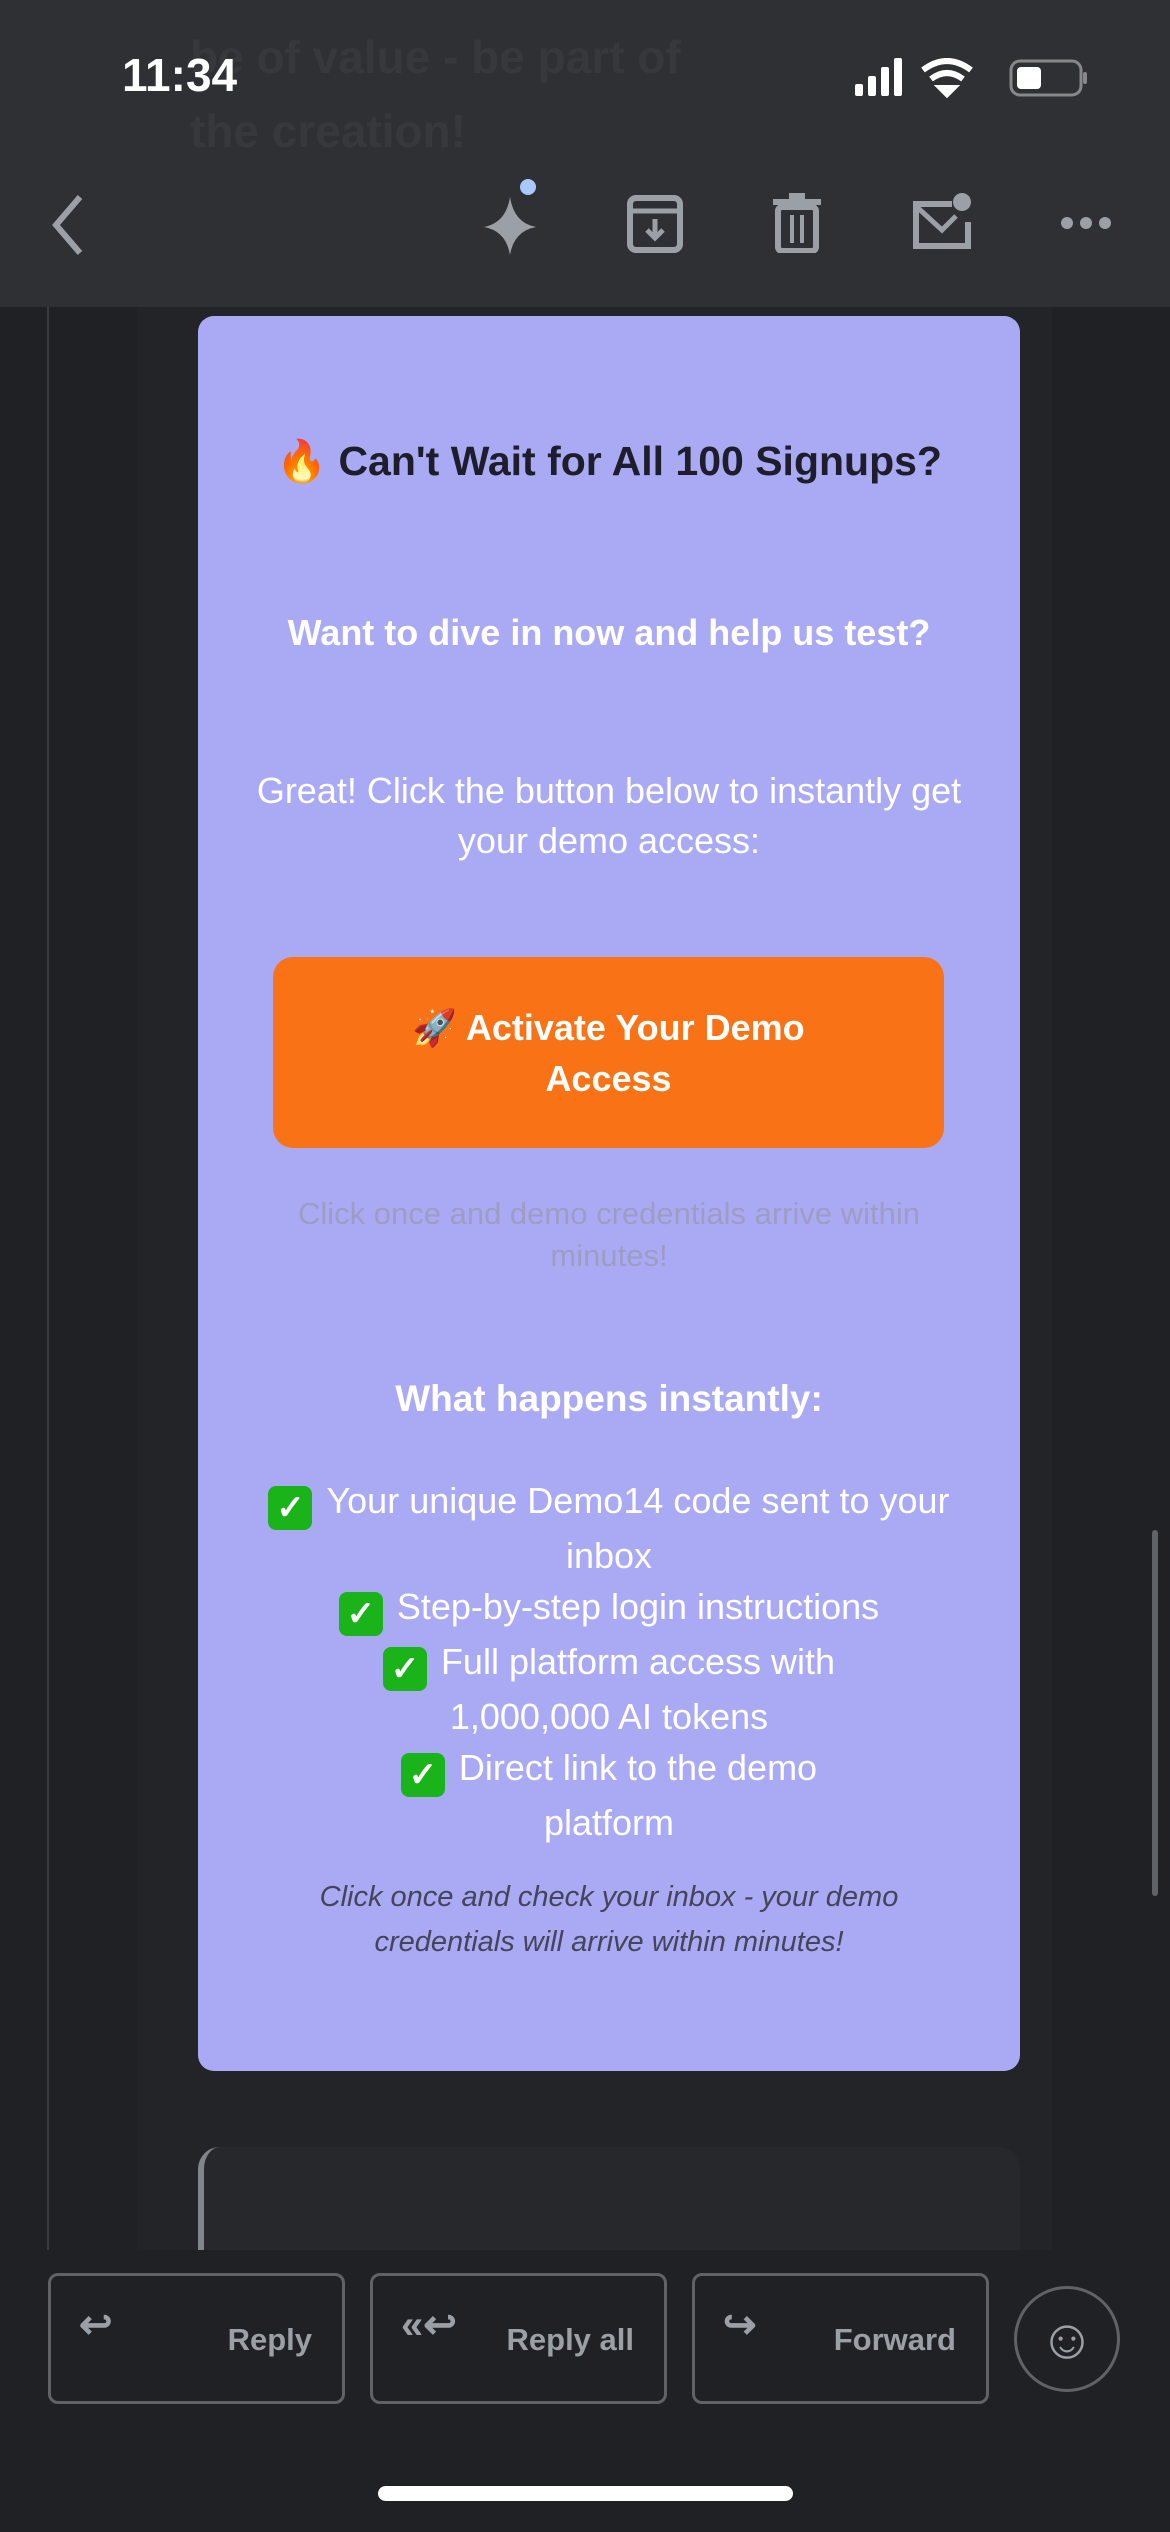 The height and width of the screenshot is (2532, 1170). I want to click on scrollbar, so click(1155, 1713).